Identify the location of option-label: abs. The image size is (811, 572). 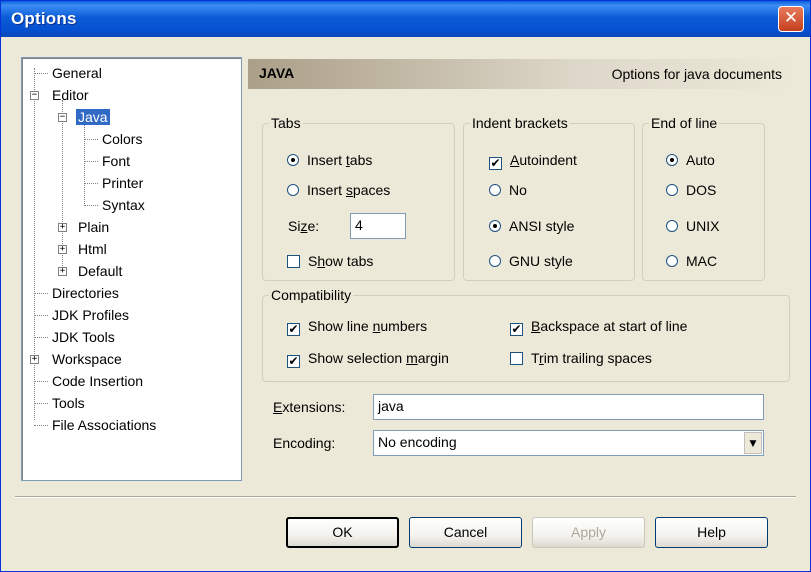
(361, 160).